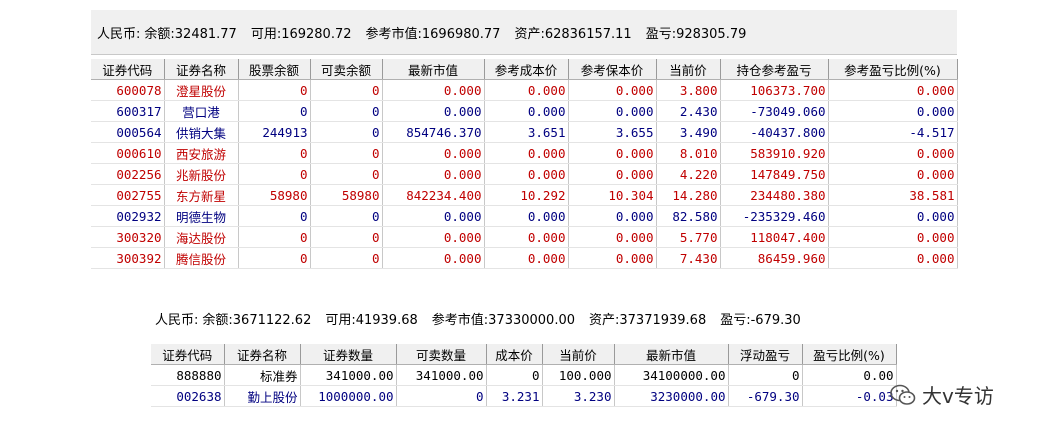 This screenshot has height=443, width=1046. Describe the element at coordinates (765, 354) in the screenshot. I see `column-header: 浮动盈亏` at that location.